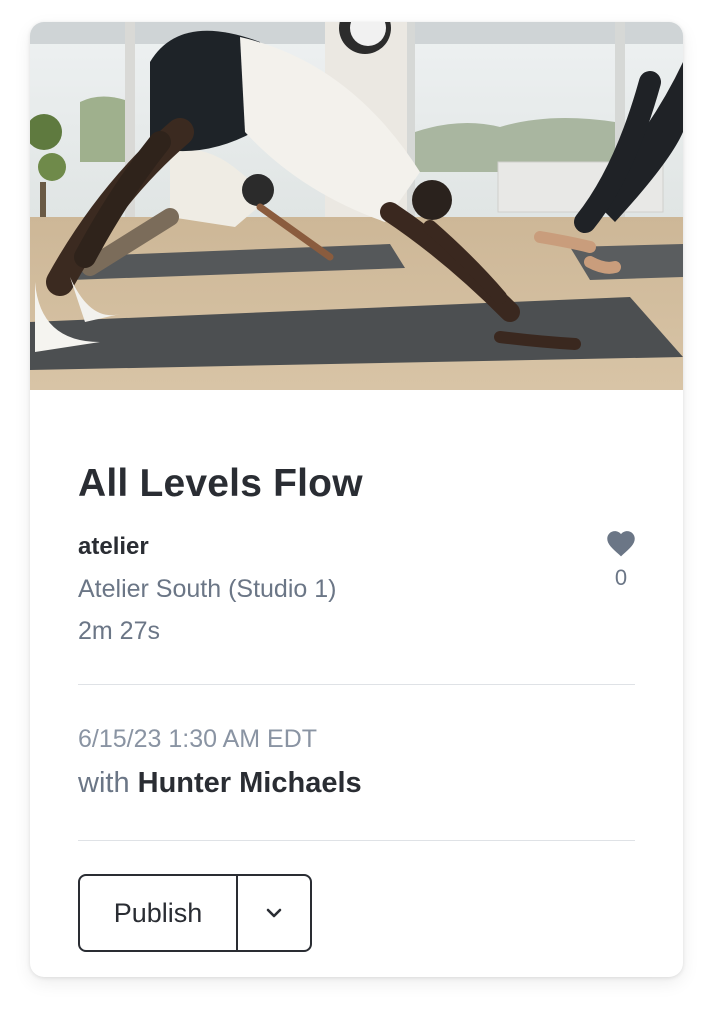 Image resolution: width=720 pixels, height=1016 pixels. What do you see at coordinates (621, 544) in the screenshot?
I see `heart-icon` at bounding box center [621, 544].